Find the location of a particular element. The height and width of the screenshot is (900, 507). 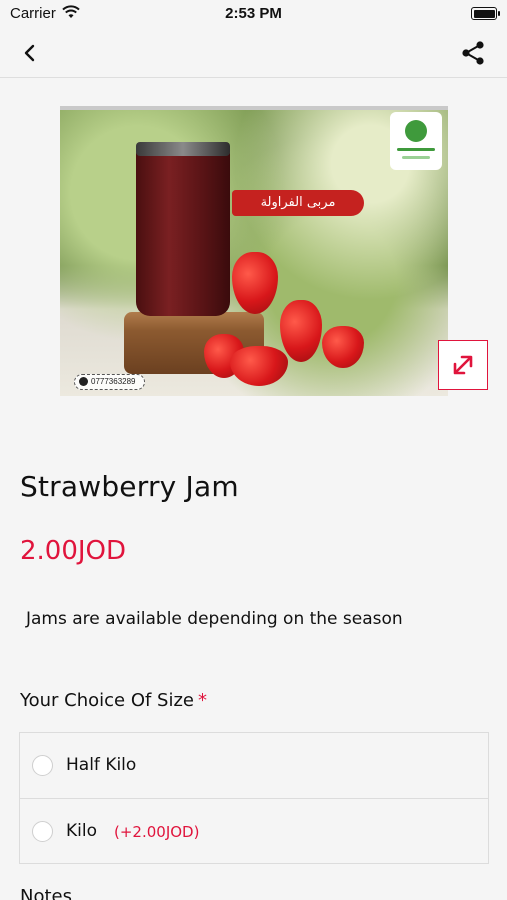

share-button is located at coordinates (473, 53).